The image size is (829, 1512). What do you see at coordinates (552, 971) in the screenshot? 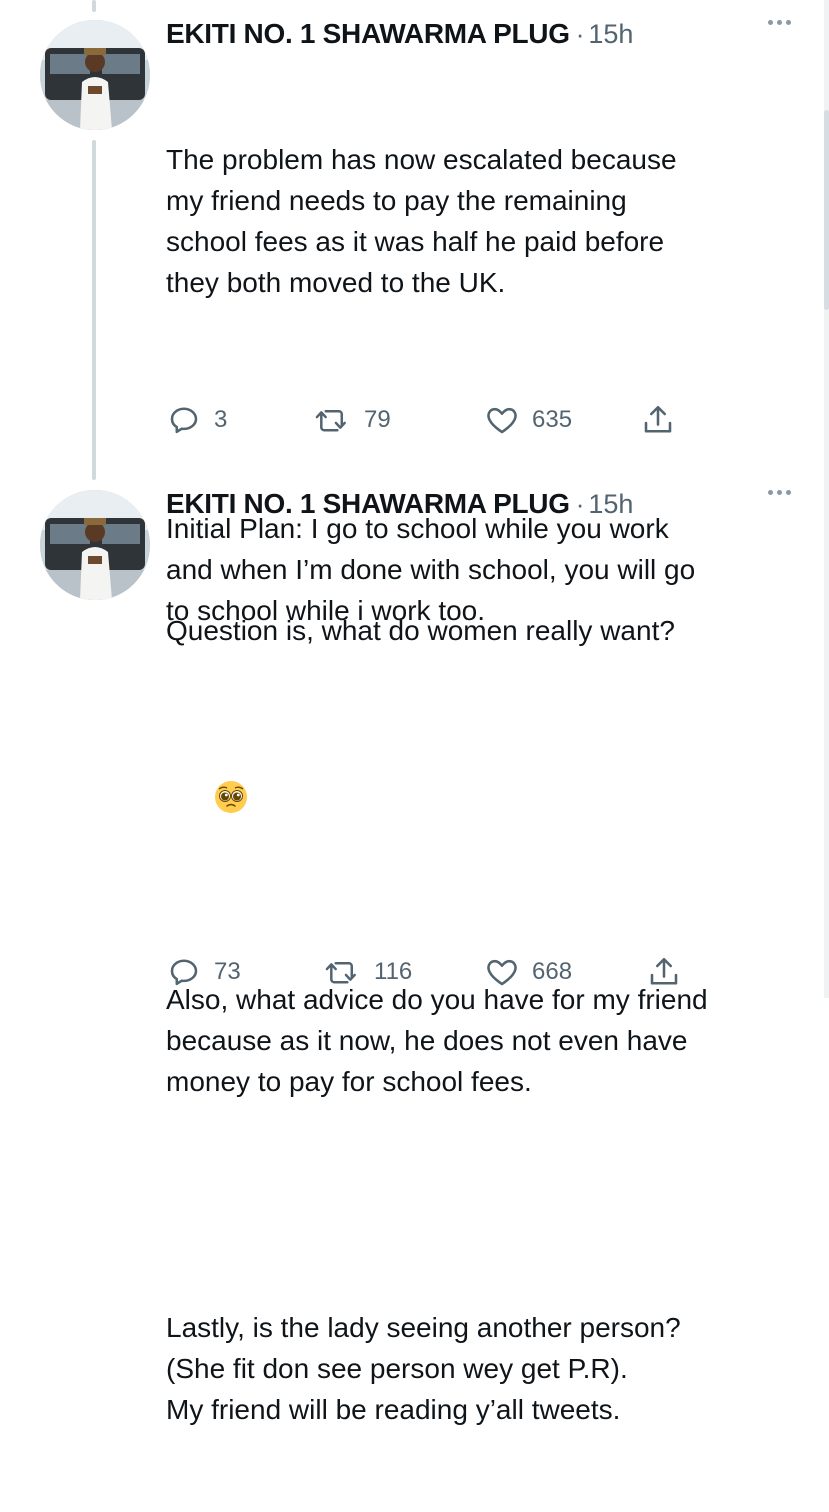
I see `like-count: 668` at bounding box center [552, 971].